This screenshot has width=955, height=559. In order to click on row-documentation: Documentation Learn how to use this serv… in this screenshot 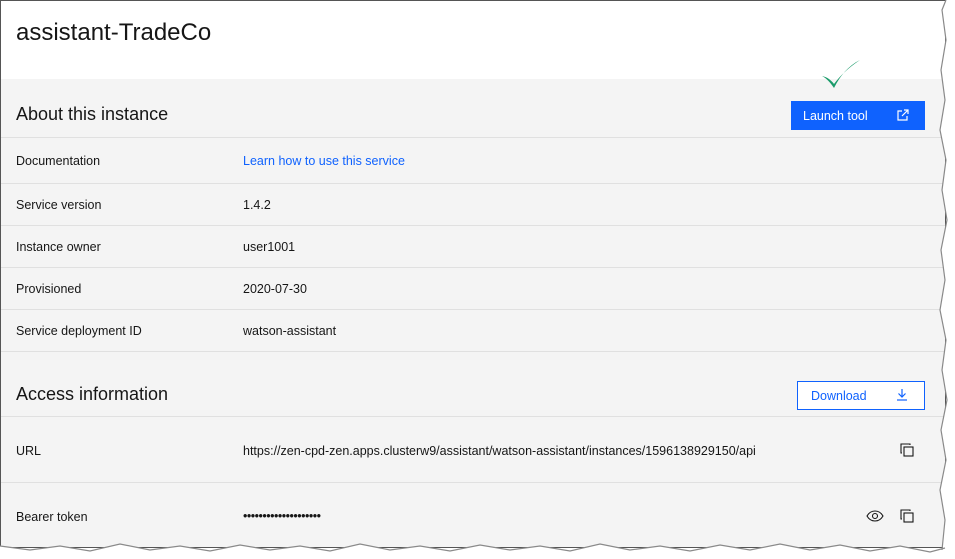, I will do `click(473, 160)`.